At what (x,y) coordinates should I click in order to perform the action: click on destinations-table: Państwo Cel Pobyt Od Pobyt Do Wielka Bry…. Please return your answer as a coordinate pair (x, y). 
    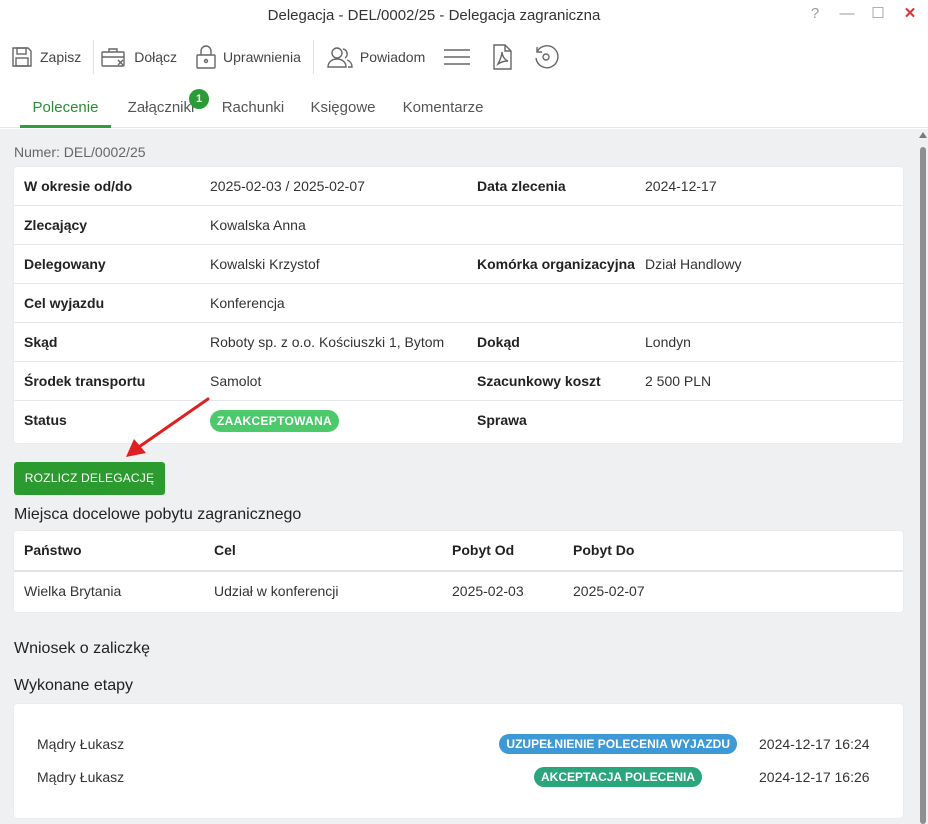
    Looking at the image, I should click on (458, 571).